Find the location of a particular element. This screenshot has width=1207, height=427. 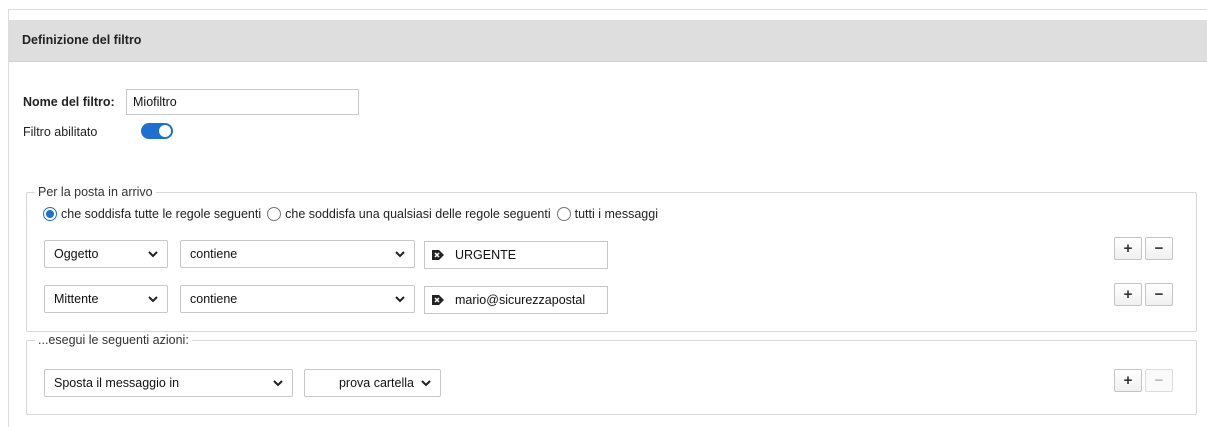

filter-name-input: Miofiltro is located at coordinates (242, 102).